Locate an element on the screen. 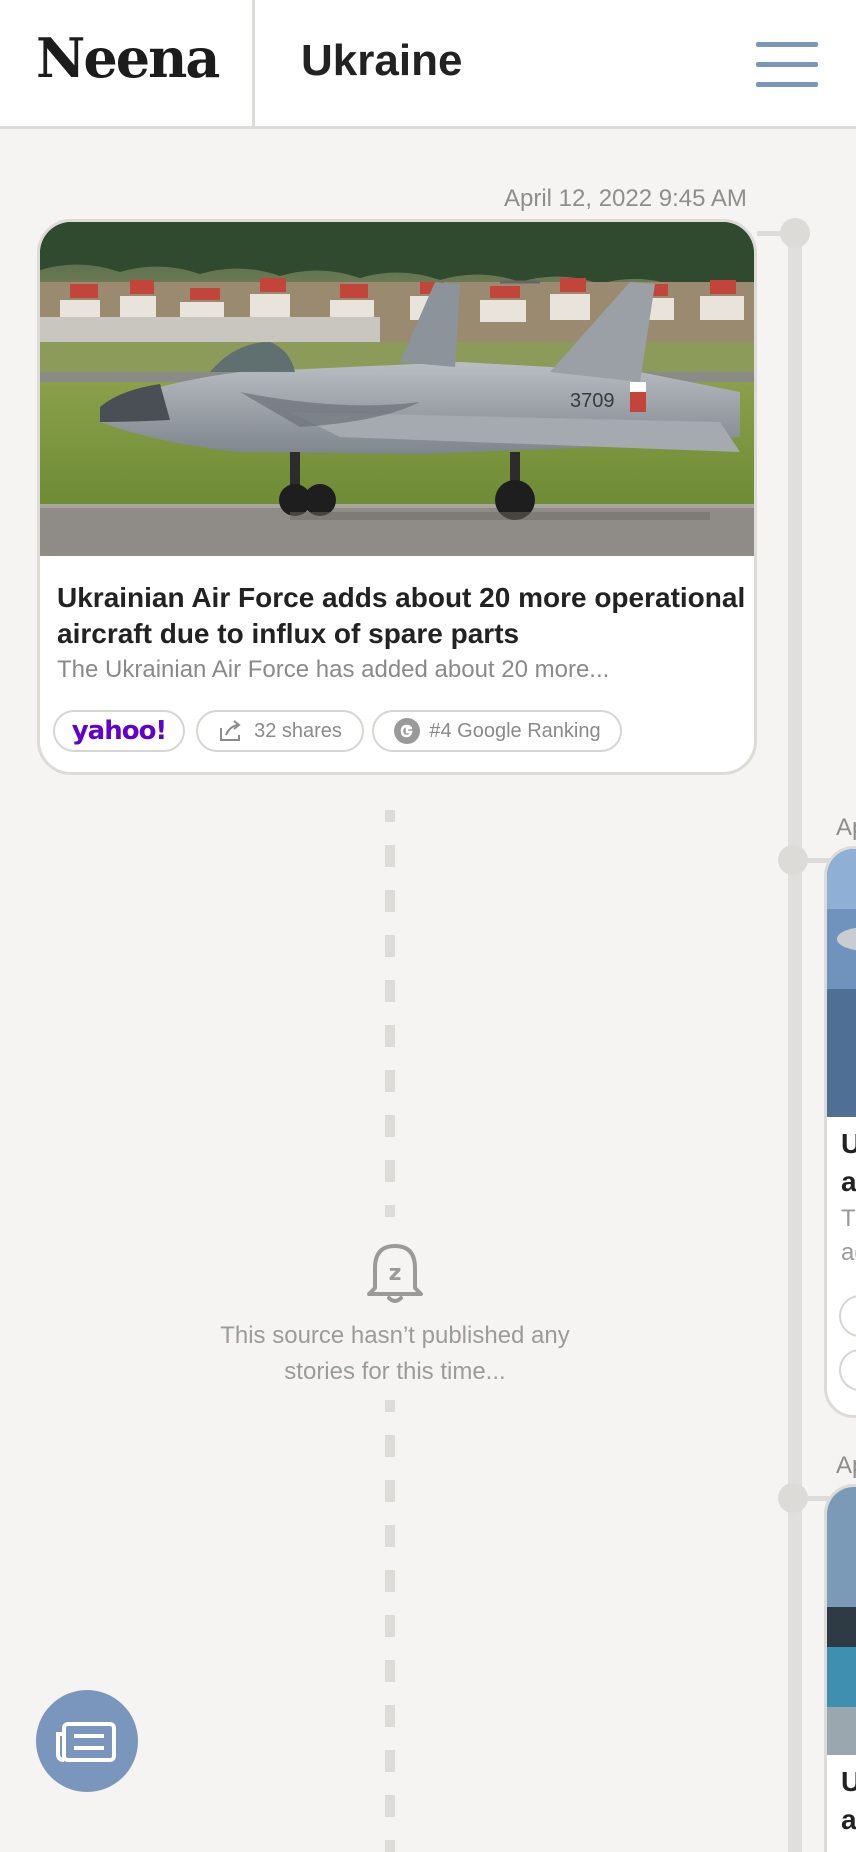  menu-bar-middle is located at coordinates (787, 64).